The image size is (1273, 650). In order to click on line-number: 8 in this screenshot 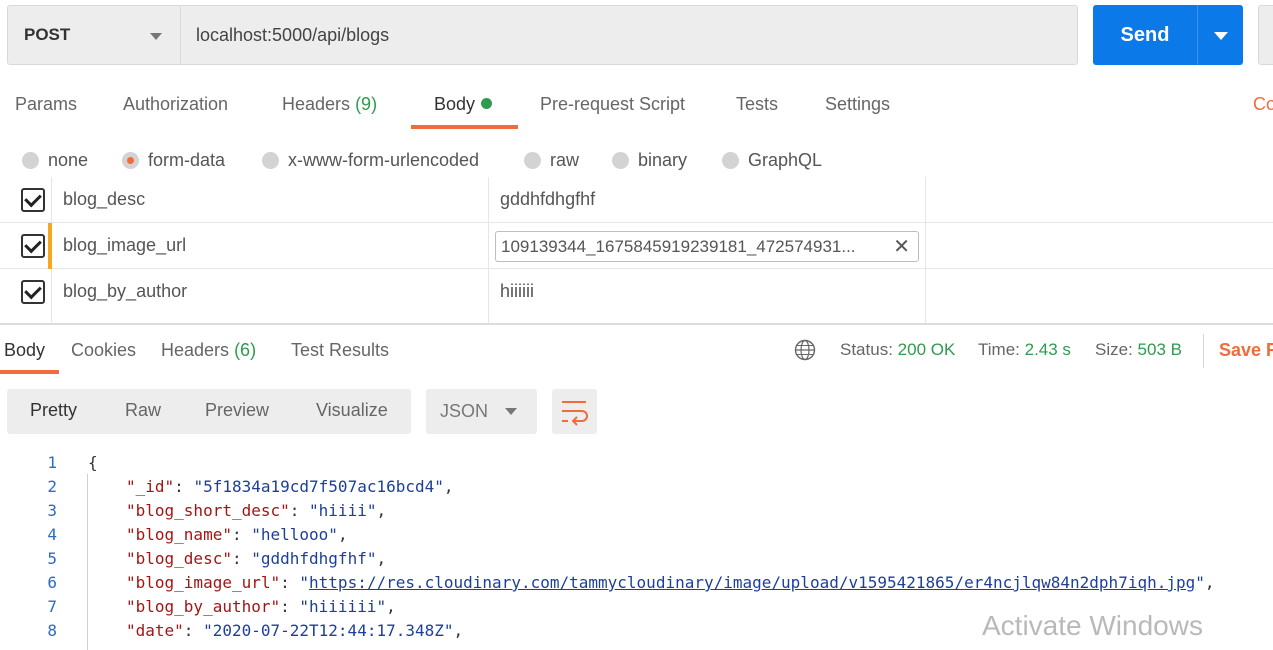, I will do `click(52, 630)`.